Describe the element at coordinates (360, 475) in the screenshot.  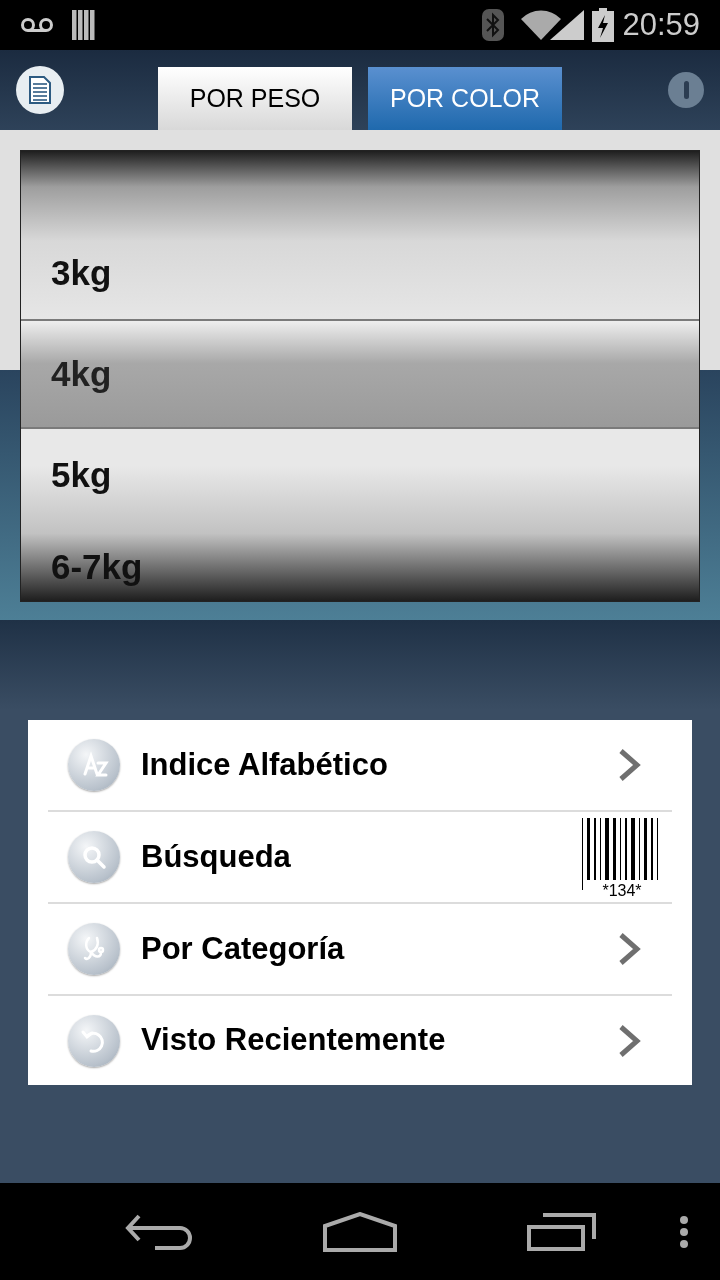
I see `picker-item: 5kg` at that location.